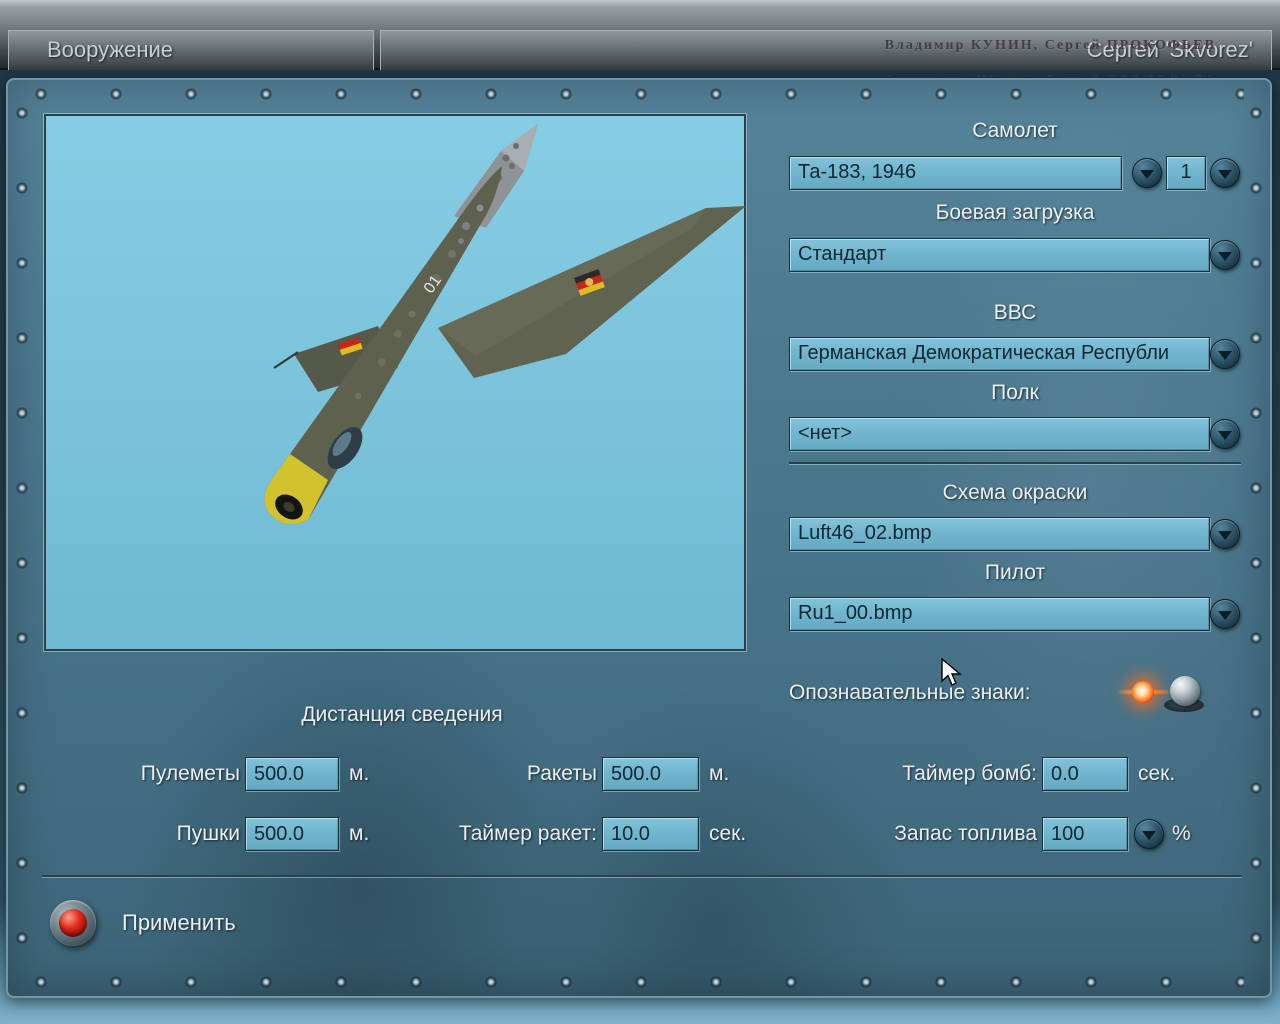  Describe the element at coordinates (1015, 392) in the screenshot. I see `regiment-label: Полк` at that location.